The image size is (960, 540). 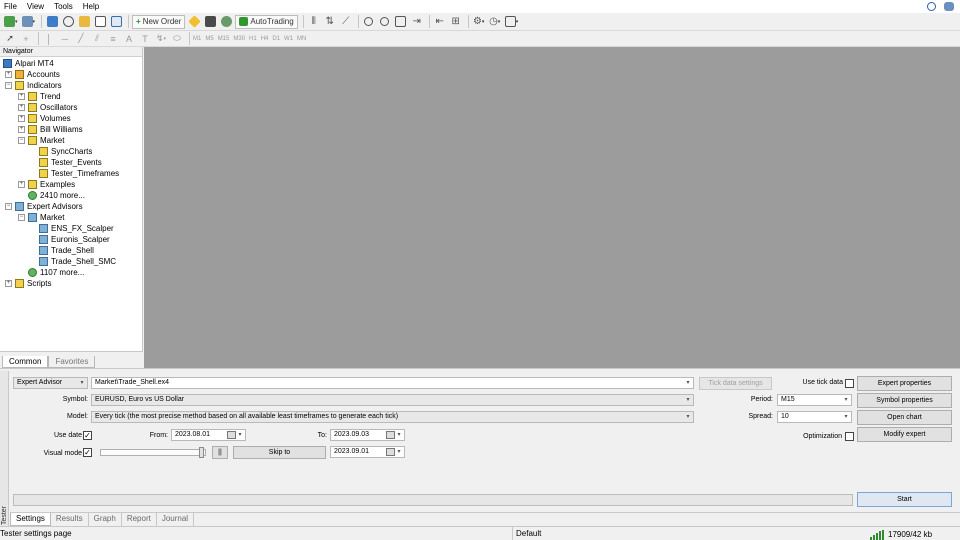 What do you see at coordinates (97, 39) in the screenshot?
I see `channel-button: ⫽` at bounding box center [97, 39].